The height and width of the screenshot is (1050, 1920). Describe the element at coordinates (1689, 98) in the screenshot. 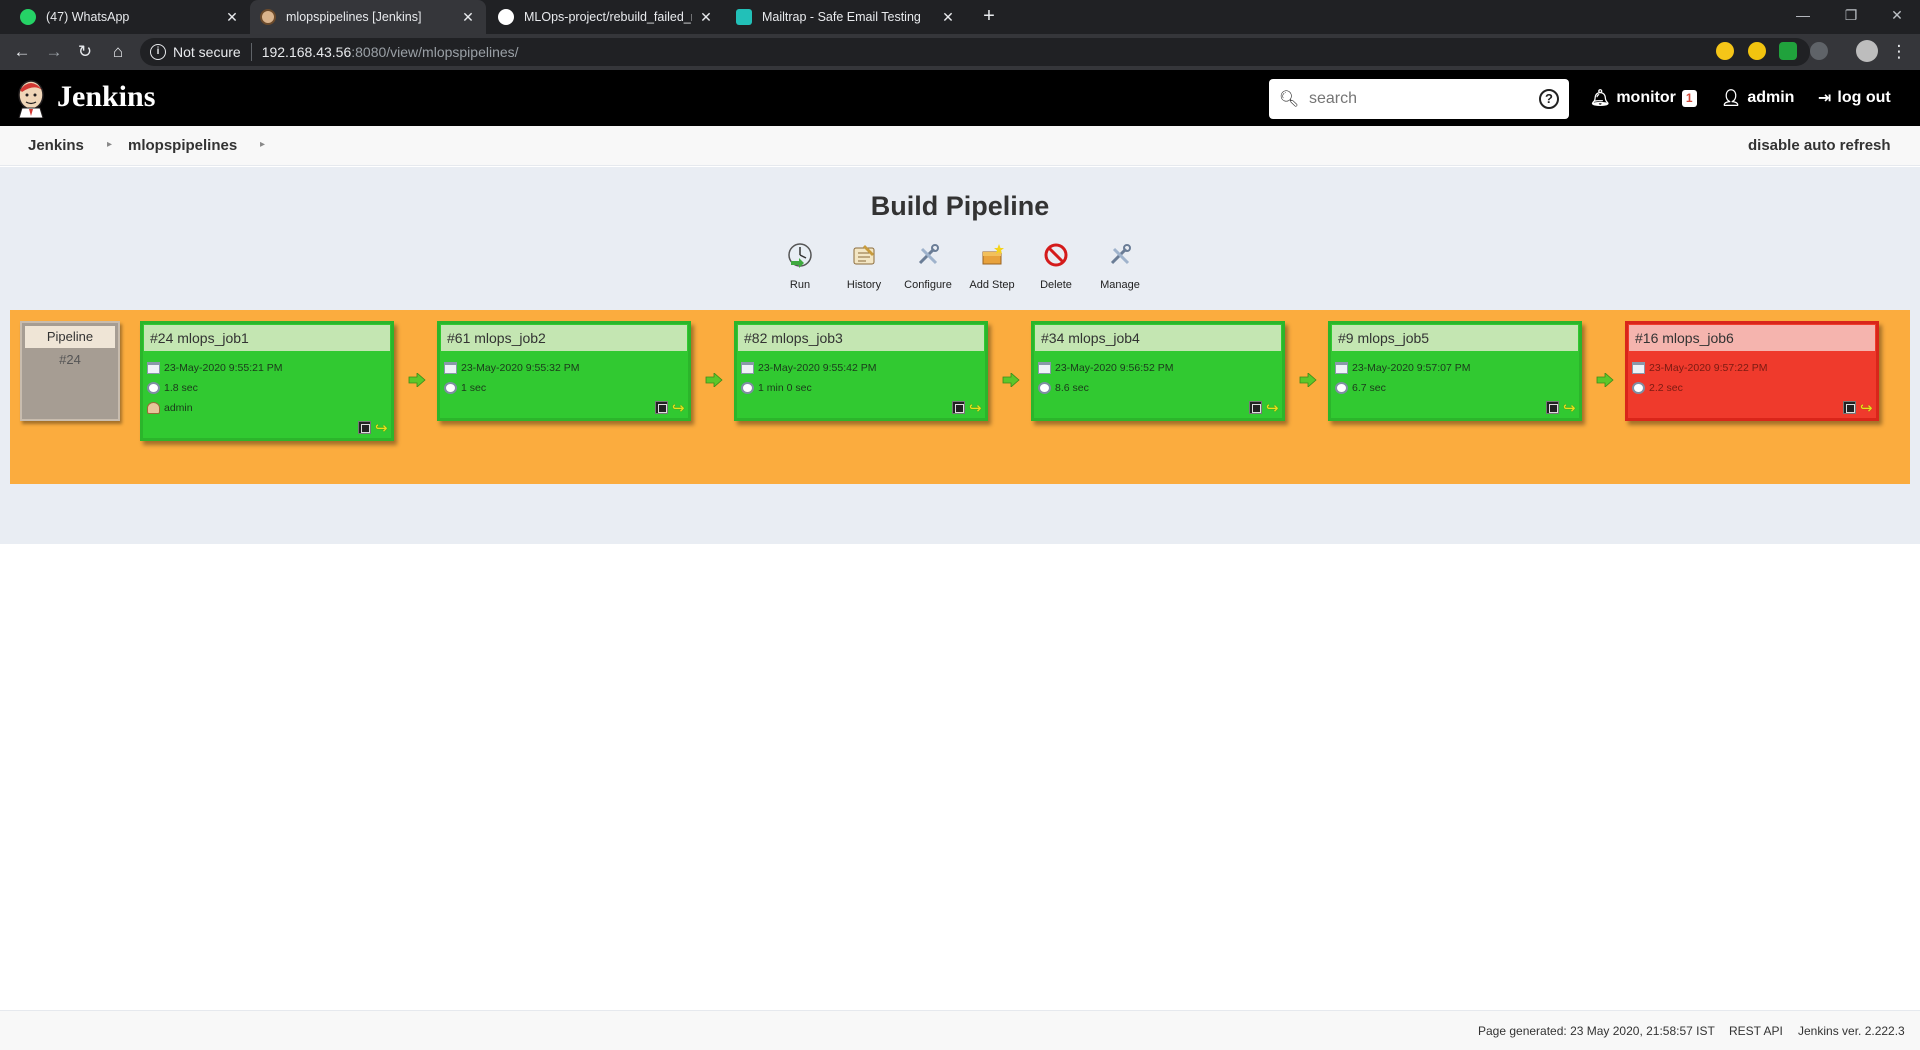

I see `monitor-count-badge: 1` at that location.